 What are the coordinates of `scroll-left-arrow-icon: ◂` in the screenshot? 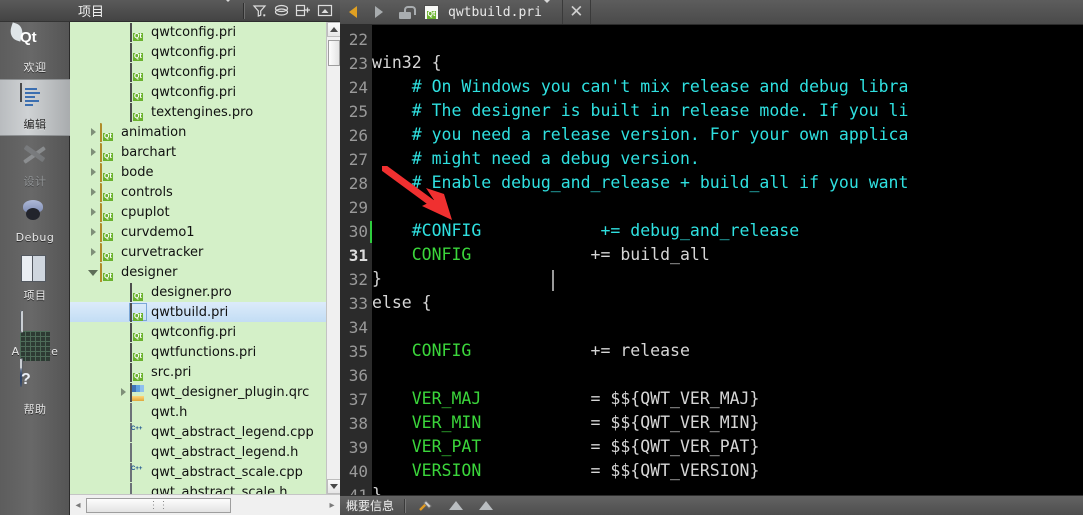 It's located at (78, 505).